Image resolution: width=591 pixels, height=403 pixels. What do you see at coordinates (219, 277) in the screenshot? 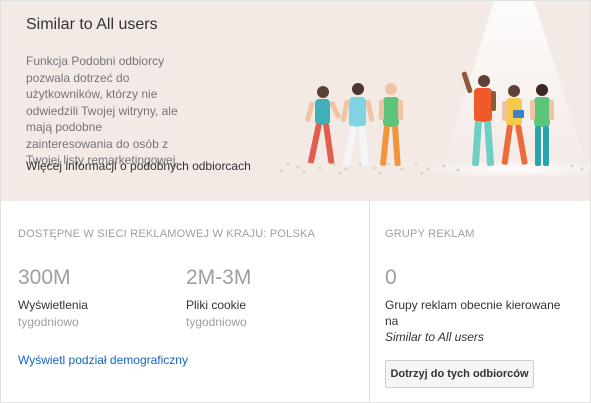
I see `cookies-value: 2M-3M` at bounding box center [219, 277].